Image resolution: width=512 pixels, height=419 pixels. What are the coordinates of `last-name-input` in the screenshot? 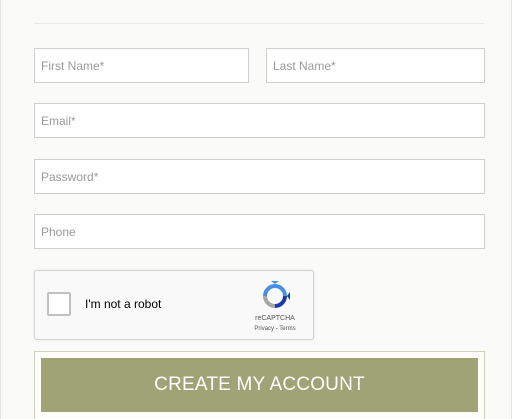 It's located at (375, 65).